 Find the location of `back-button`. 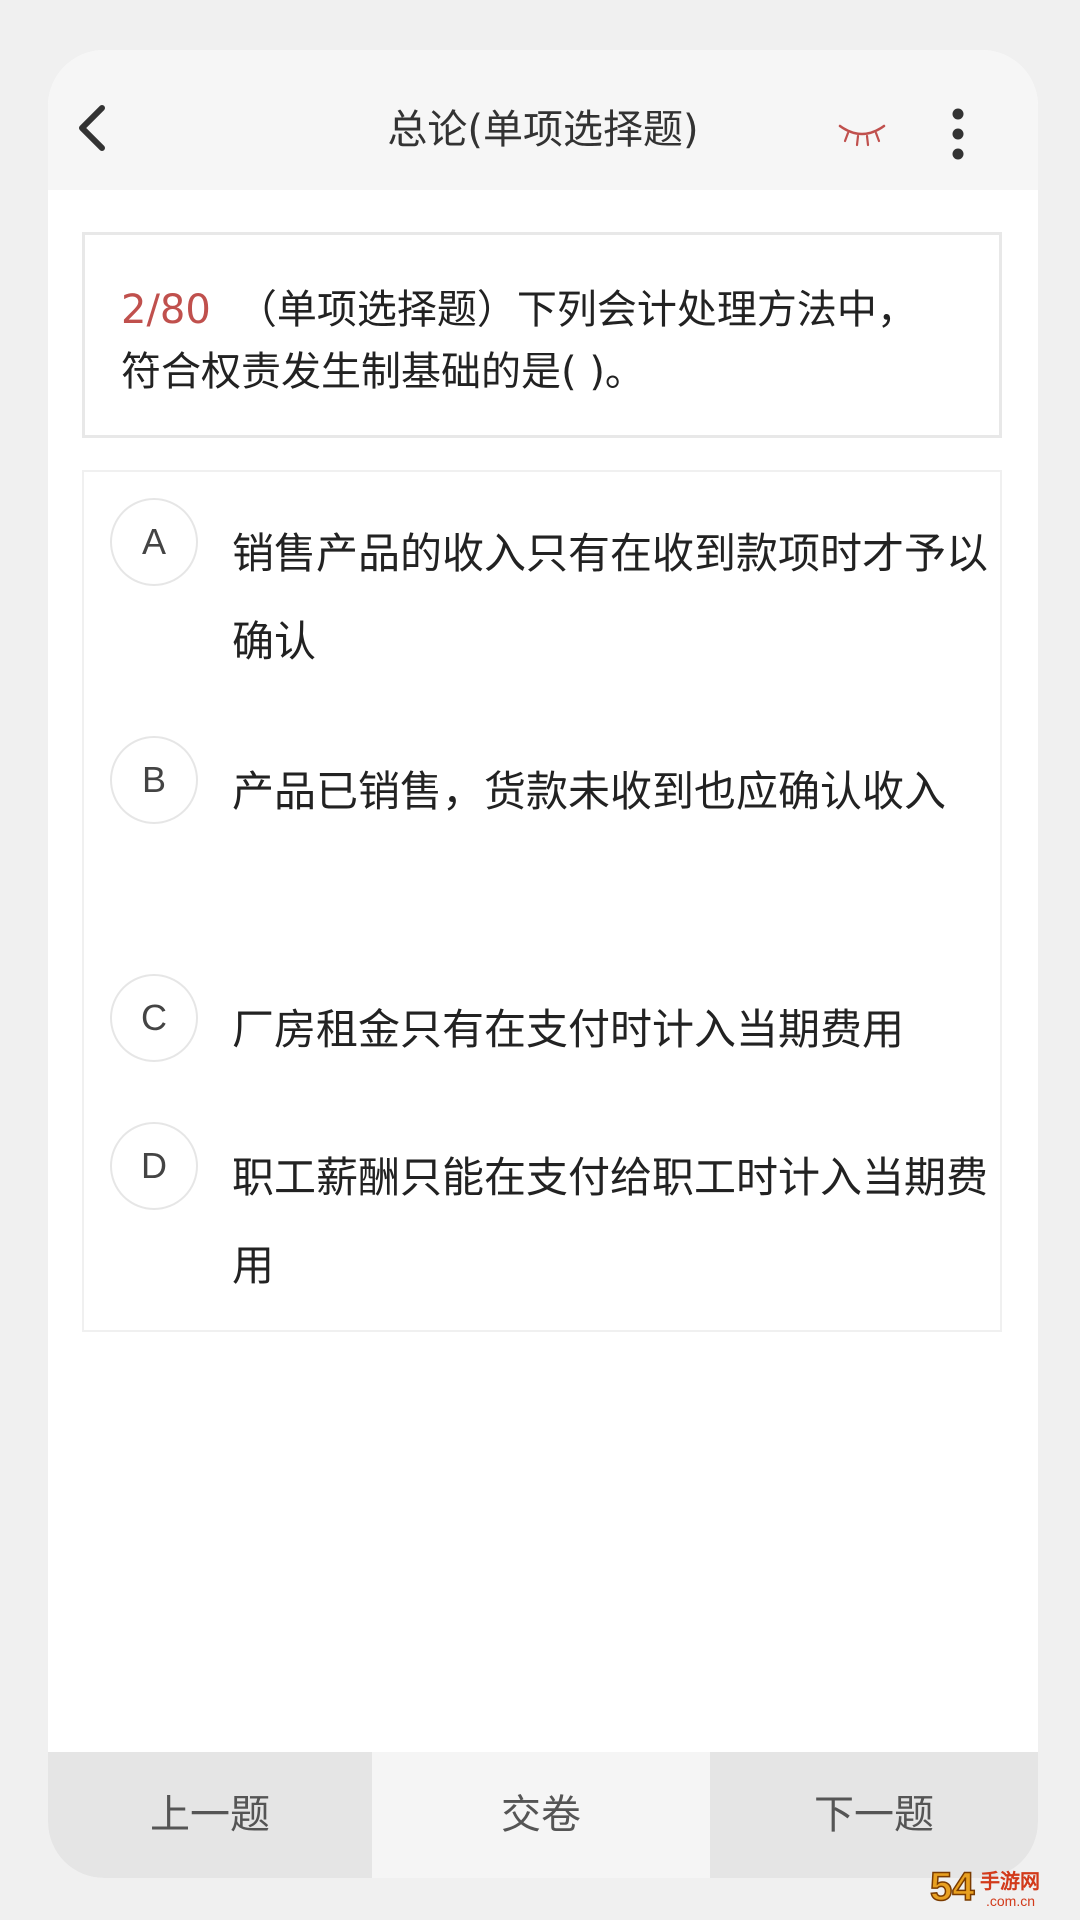

back-button is located at coordinates (95, 128).